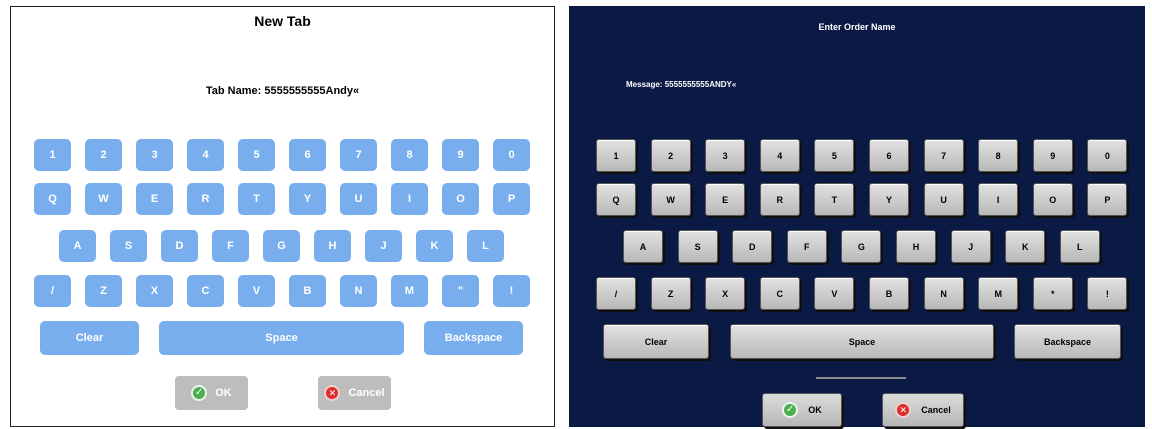 This screenshot has height=429, width=1152. What do you see at coordinates (223, 393) in the screenshot?
I see `ok-label: OK` at bounding box center [223, 393].